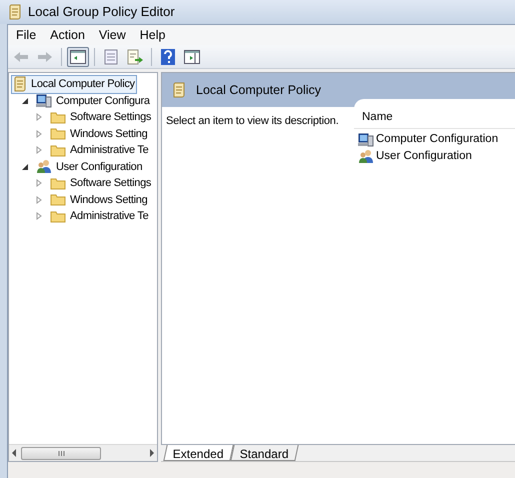 This screenshot has height=478, width=515. I want to click on tree-item-label: Local Computer Policy, so click(83, 84).